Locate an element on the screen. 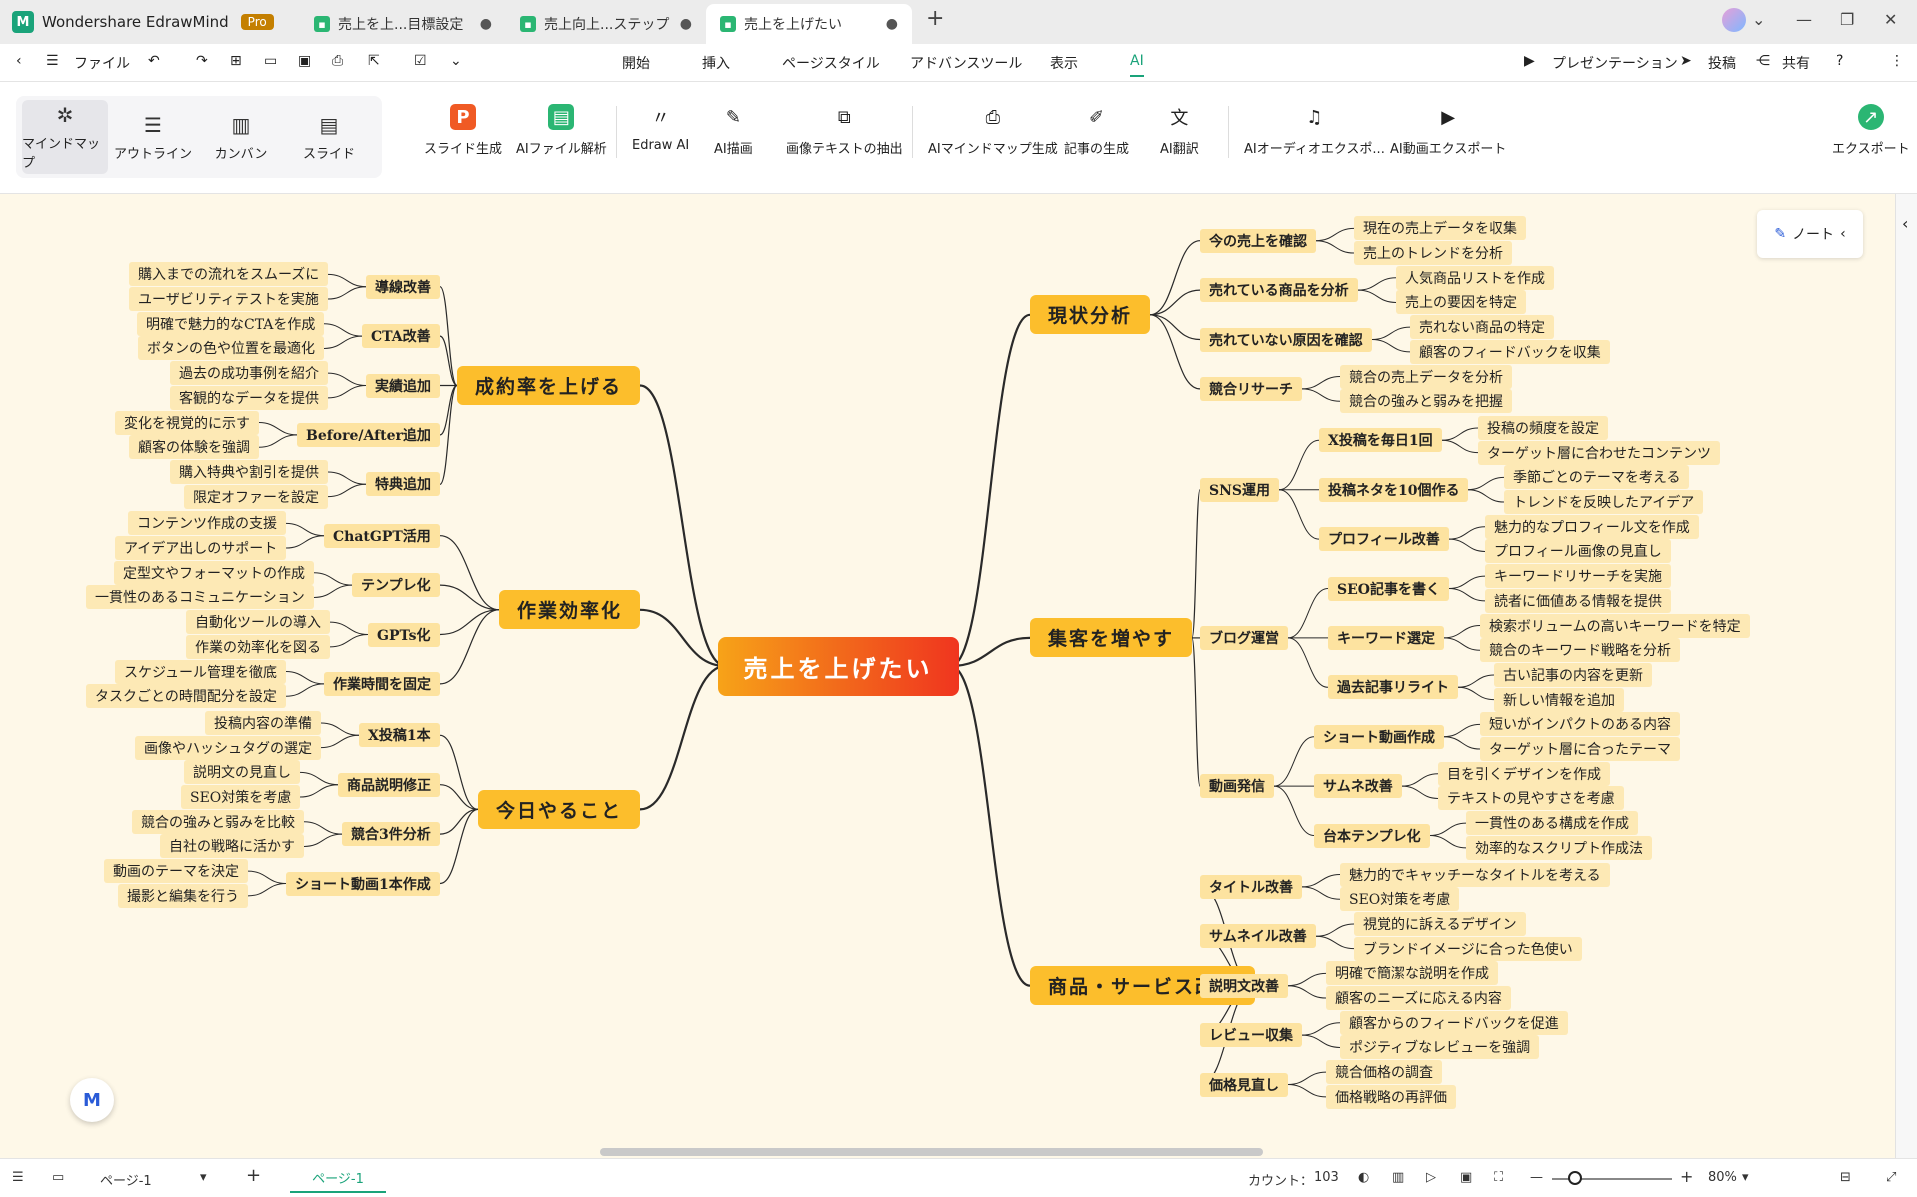 The height and width of the screenshot is (1197, 1917). export-share-icon: ⇱ is located at coordinates (374, 61).